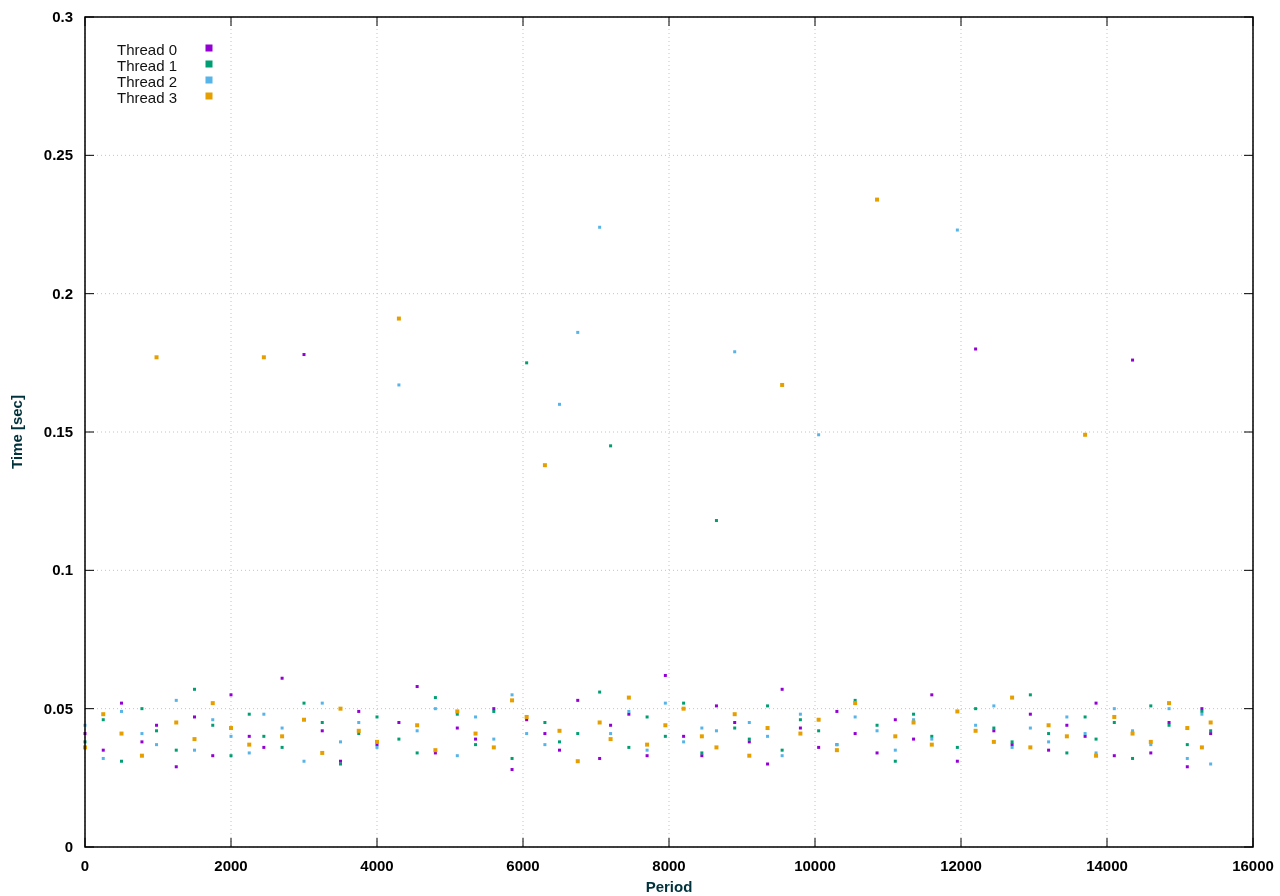 Image resolution: width=1280 pixels, height=896 pixels. Describe the element at coordinates (62, 16) in the screenshot. I see `y-tick-label: 0.3` at that location.